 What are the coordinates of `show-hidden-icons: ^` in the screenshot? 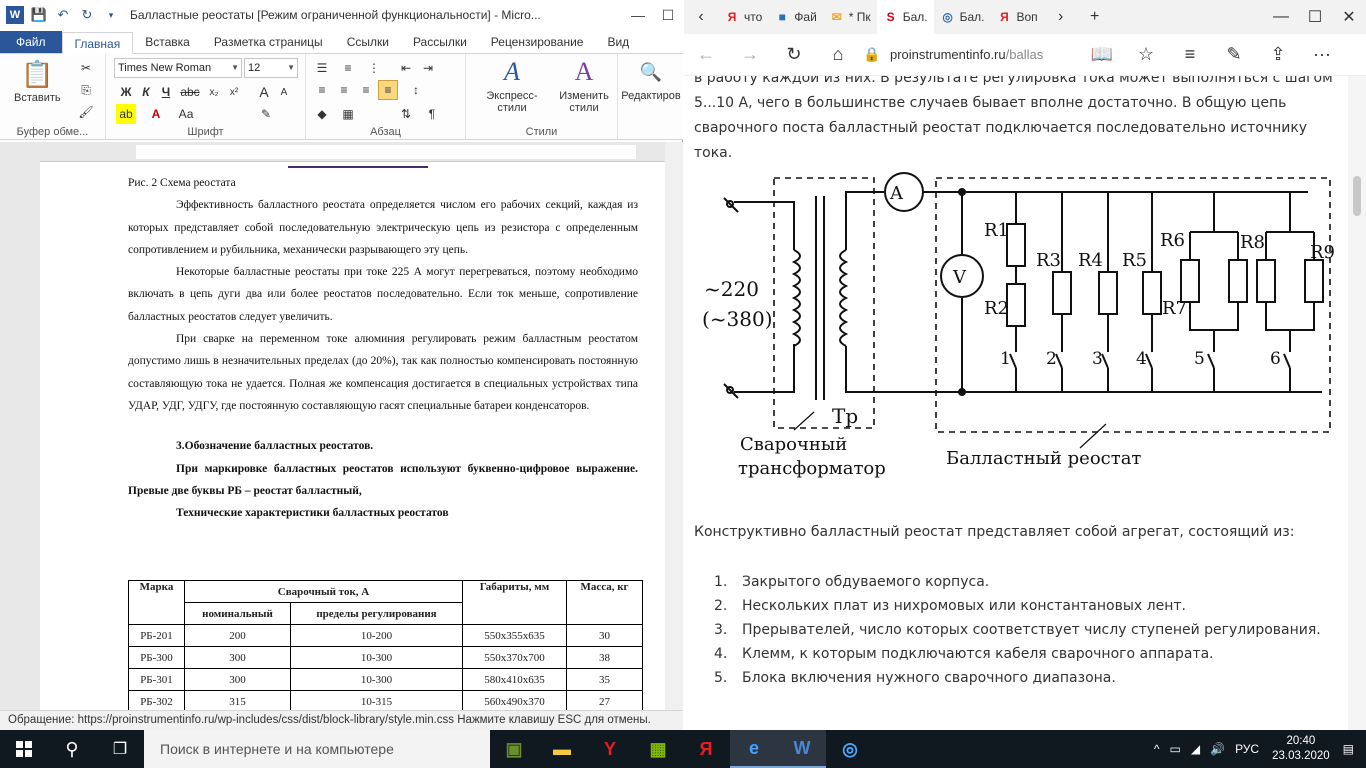 It's located at (1157, 749).